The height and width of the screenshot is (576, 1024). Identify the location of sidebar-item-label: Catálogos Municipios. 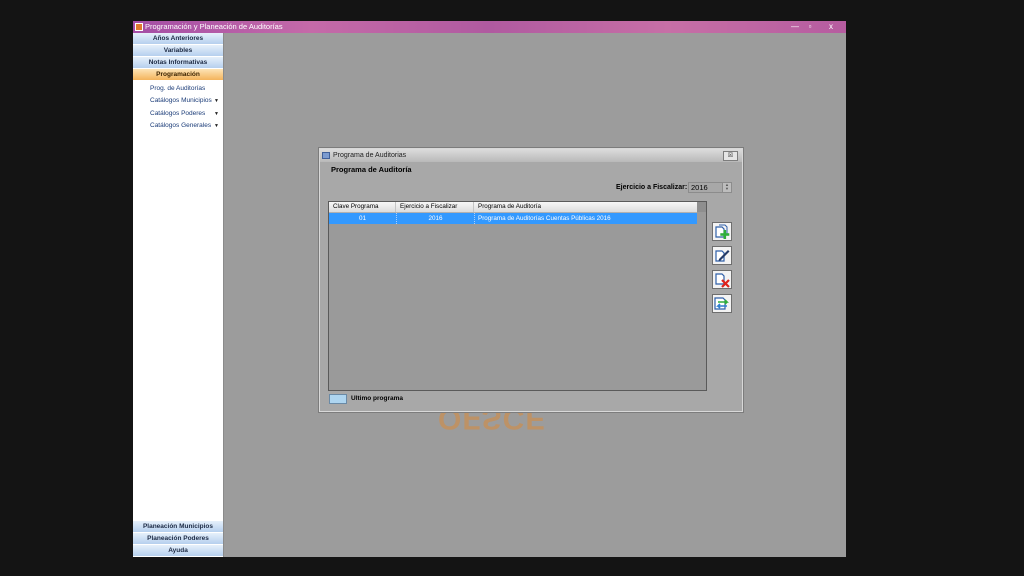
(181, 101).